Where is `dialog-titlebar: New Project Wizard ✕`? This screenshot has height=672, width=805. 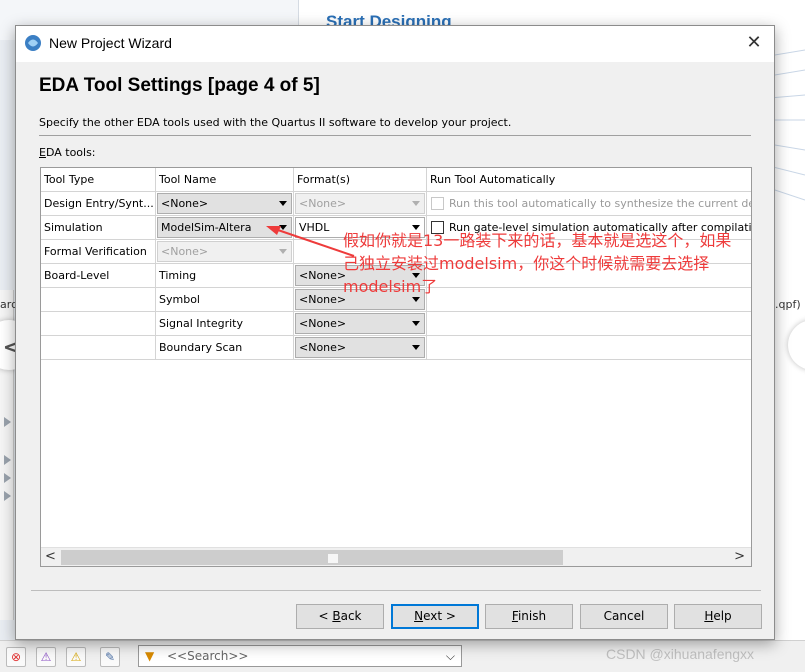
dialog-titlebar: New Project Wizard ✕ is located at coordinates (395, 44).